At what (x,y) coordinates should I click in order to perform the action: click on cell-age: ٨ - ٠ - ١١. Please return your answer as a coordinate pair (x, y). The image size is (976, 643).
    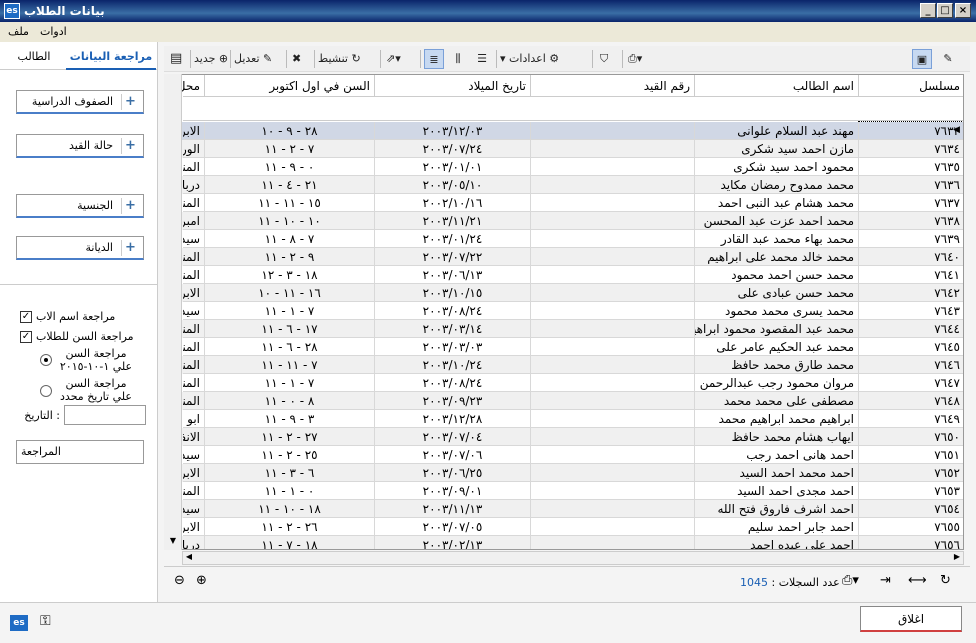
    Looking at the image, I should click on (290, 401).